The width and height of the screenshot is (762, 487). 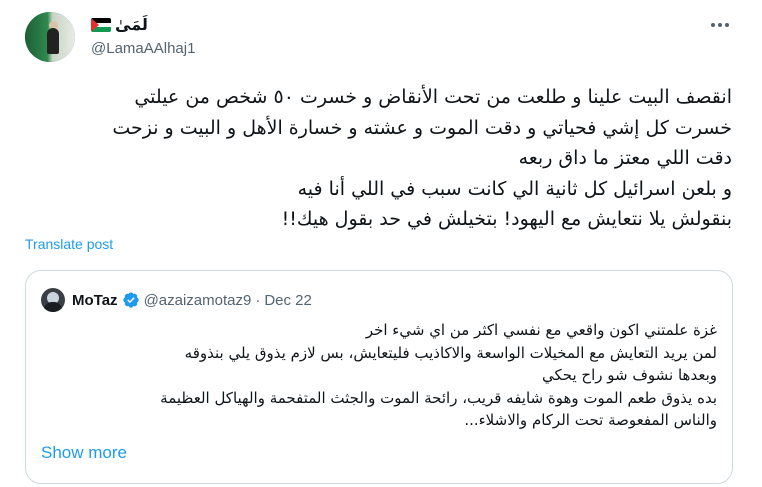 I want to click on author-avatar, so click(x=50, y=37).